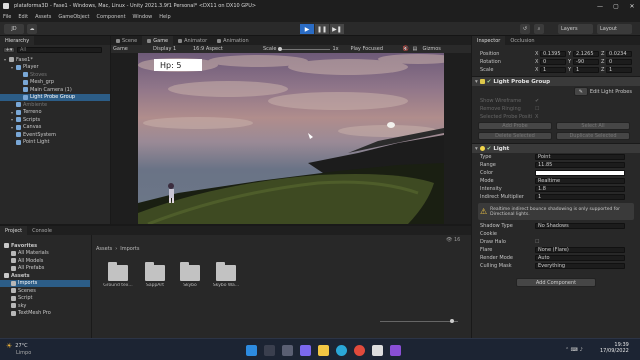 The image size is (640, 360). Describe the element at coordinates (42, 230) in the screenshot. I see `tab-console: Console` at that location.